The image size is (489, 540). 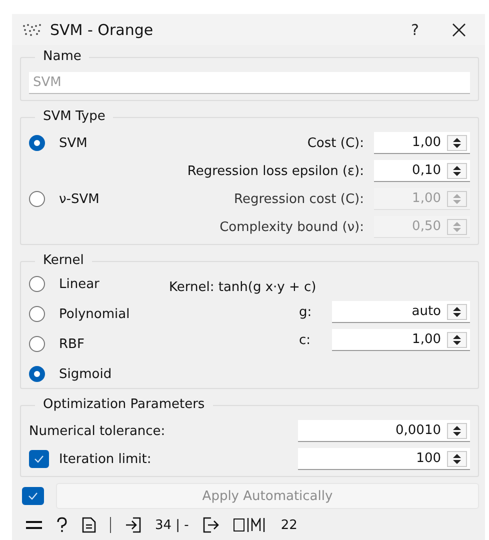 I want to click on output-summary: 22, so click(x=289, y=525).